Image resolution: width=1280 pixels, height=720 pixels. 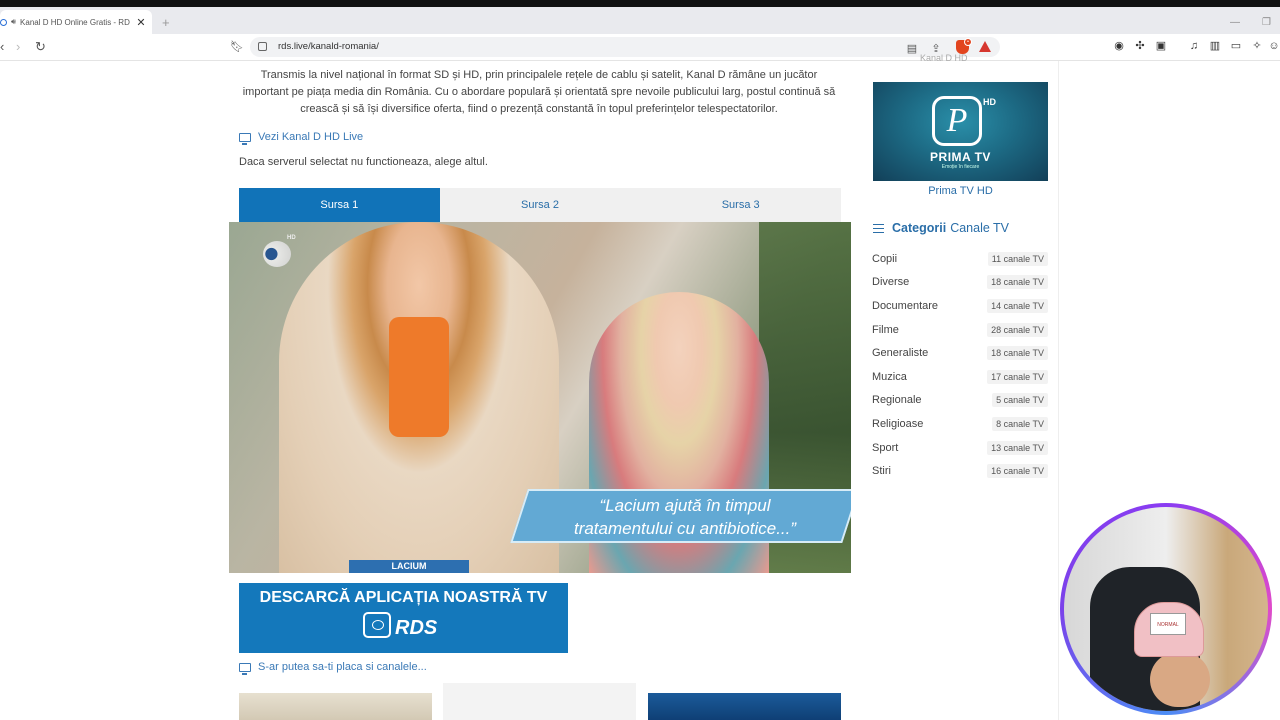 I want to click on caption-line-1: “Lacium ajută în timpul, so click(x=685, y=505).